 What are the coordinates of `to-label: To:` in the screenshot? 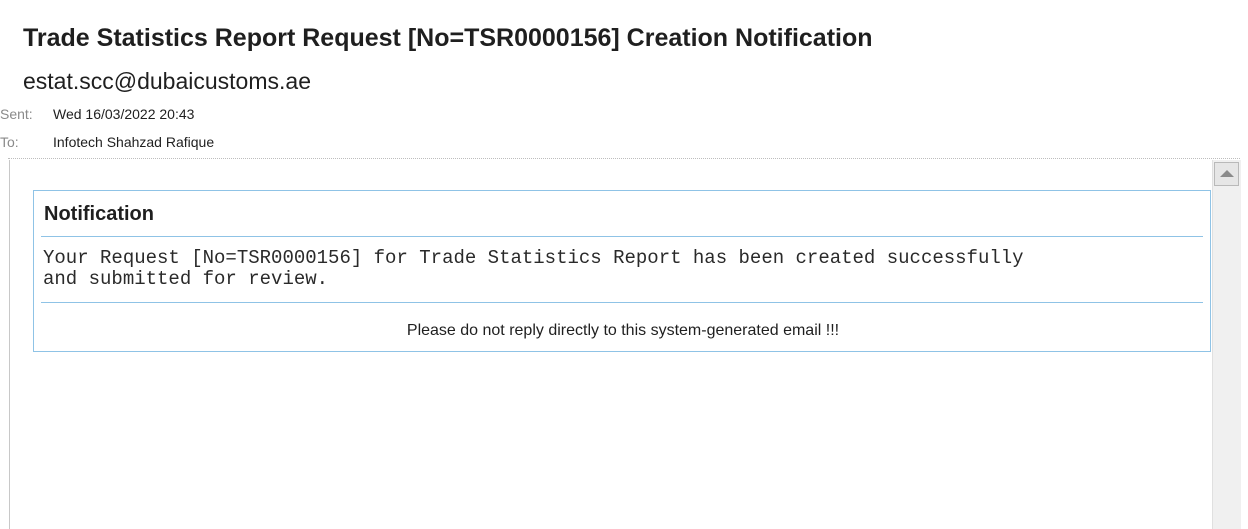 It's located at (9, 142).